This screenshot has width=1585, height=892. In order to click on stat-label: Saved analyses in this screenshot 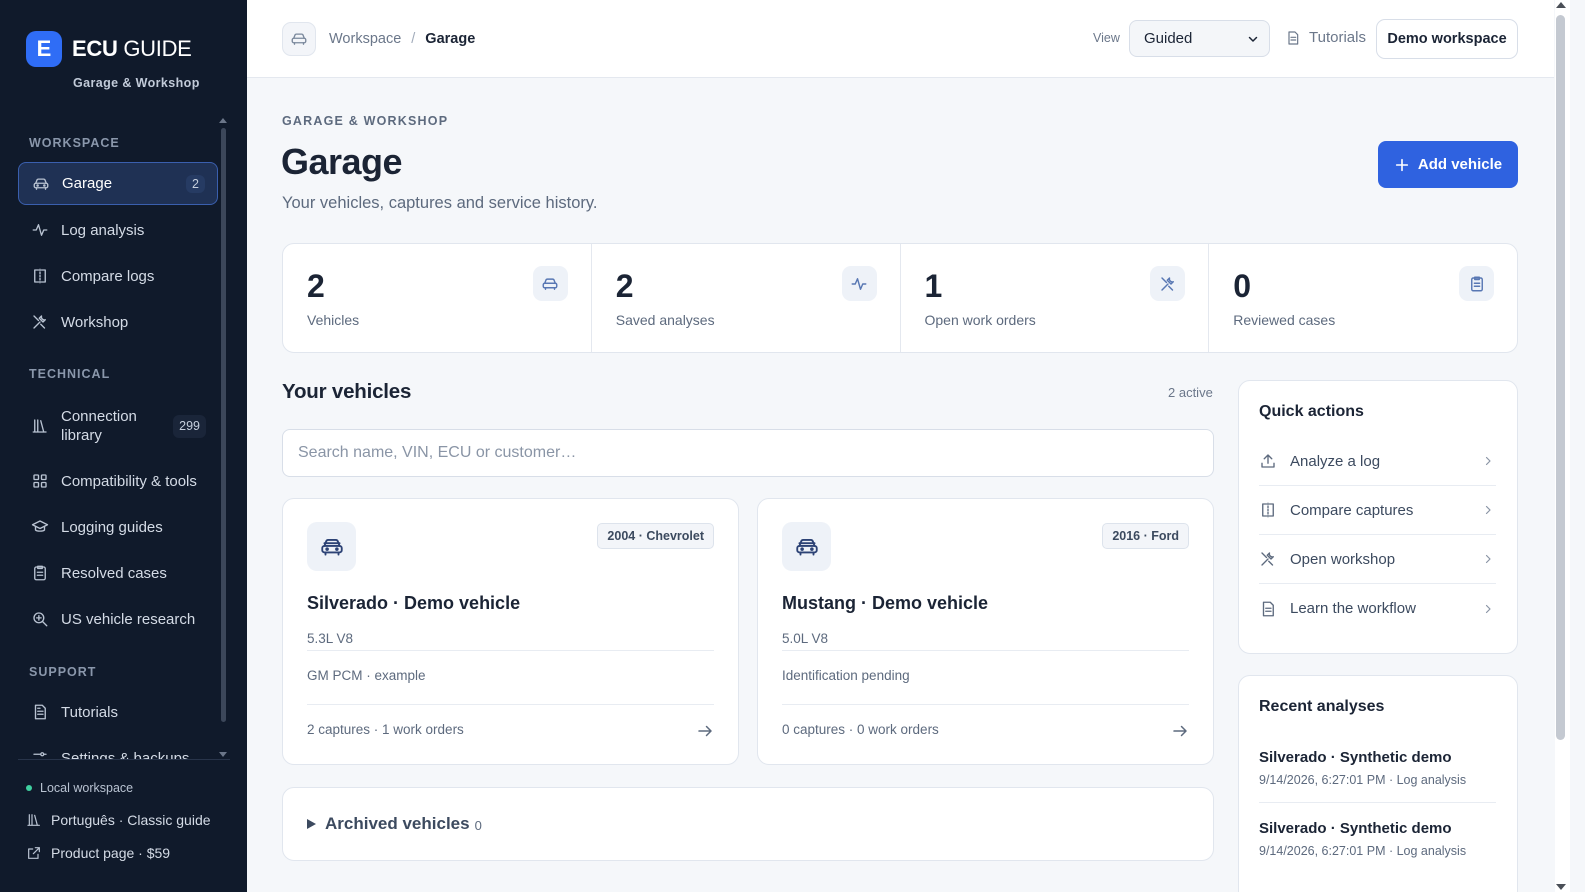, I will do `click(665, 320)`.